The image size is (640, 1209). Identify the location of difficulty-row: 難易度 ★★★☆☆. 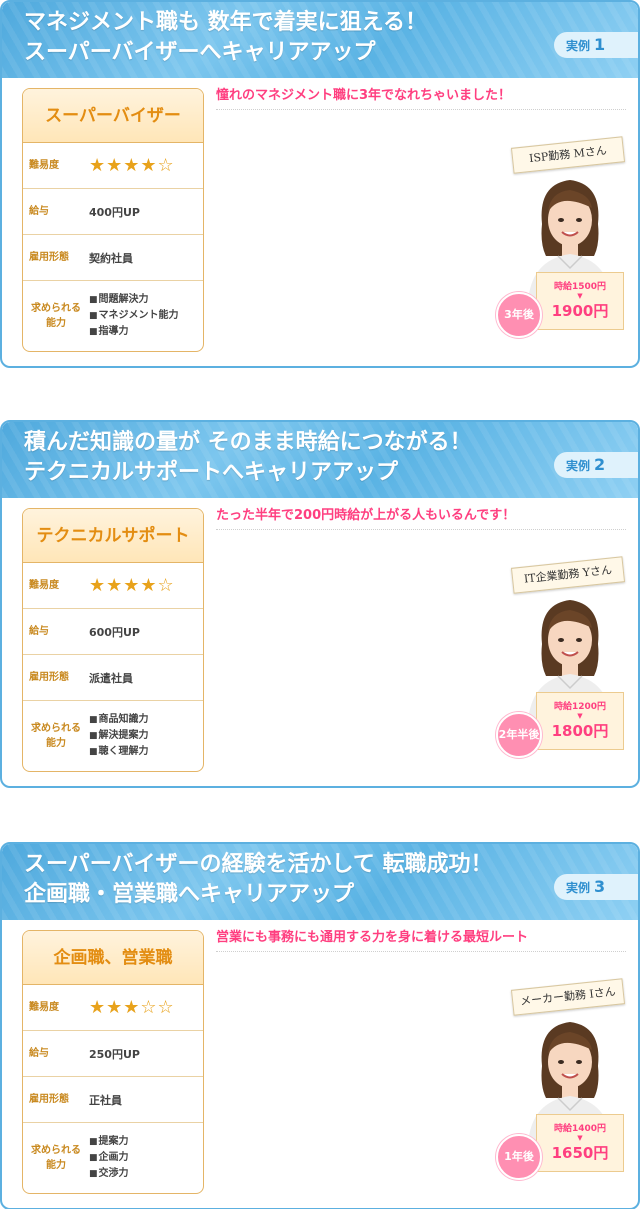
(113, 1008).